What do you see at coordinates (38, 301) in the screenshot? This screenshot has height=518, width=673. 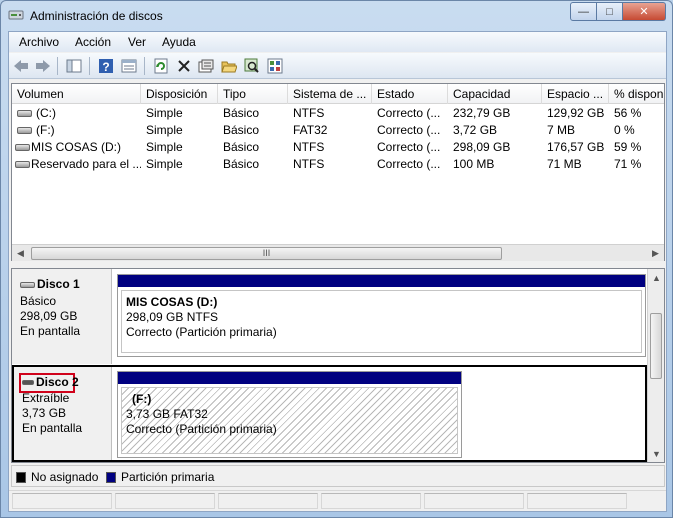 I see `disk-type: Básico` at bounding box center [38, 301].